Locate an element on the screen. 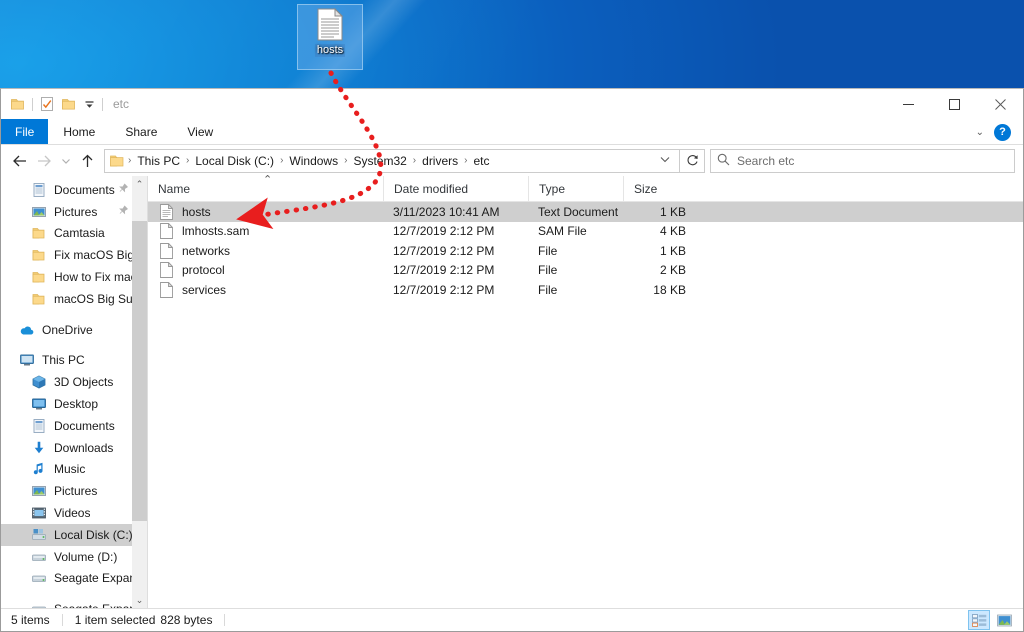 The height and width of the screenshot is (632, 1024). sidebar-item-downloads: Downloads is located at coordinates (74, 448).